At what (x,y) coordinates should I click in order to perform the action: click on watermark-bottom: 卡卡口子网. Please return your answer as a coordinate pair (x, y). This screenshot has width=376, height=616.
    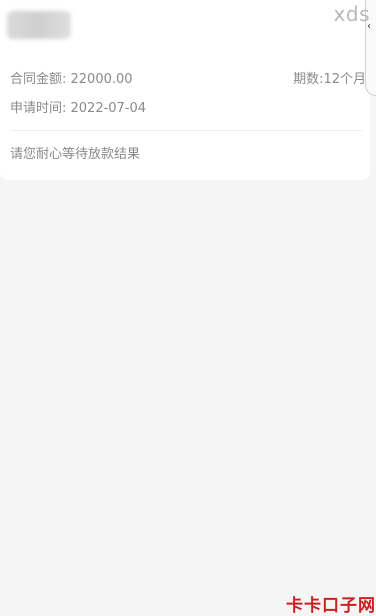
    Looking at the image, I should click on (331, 606).